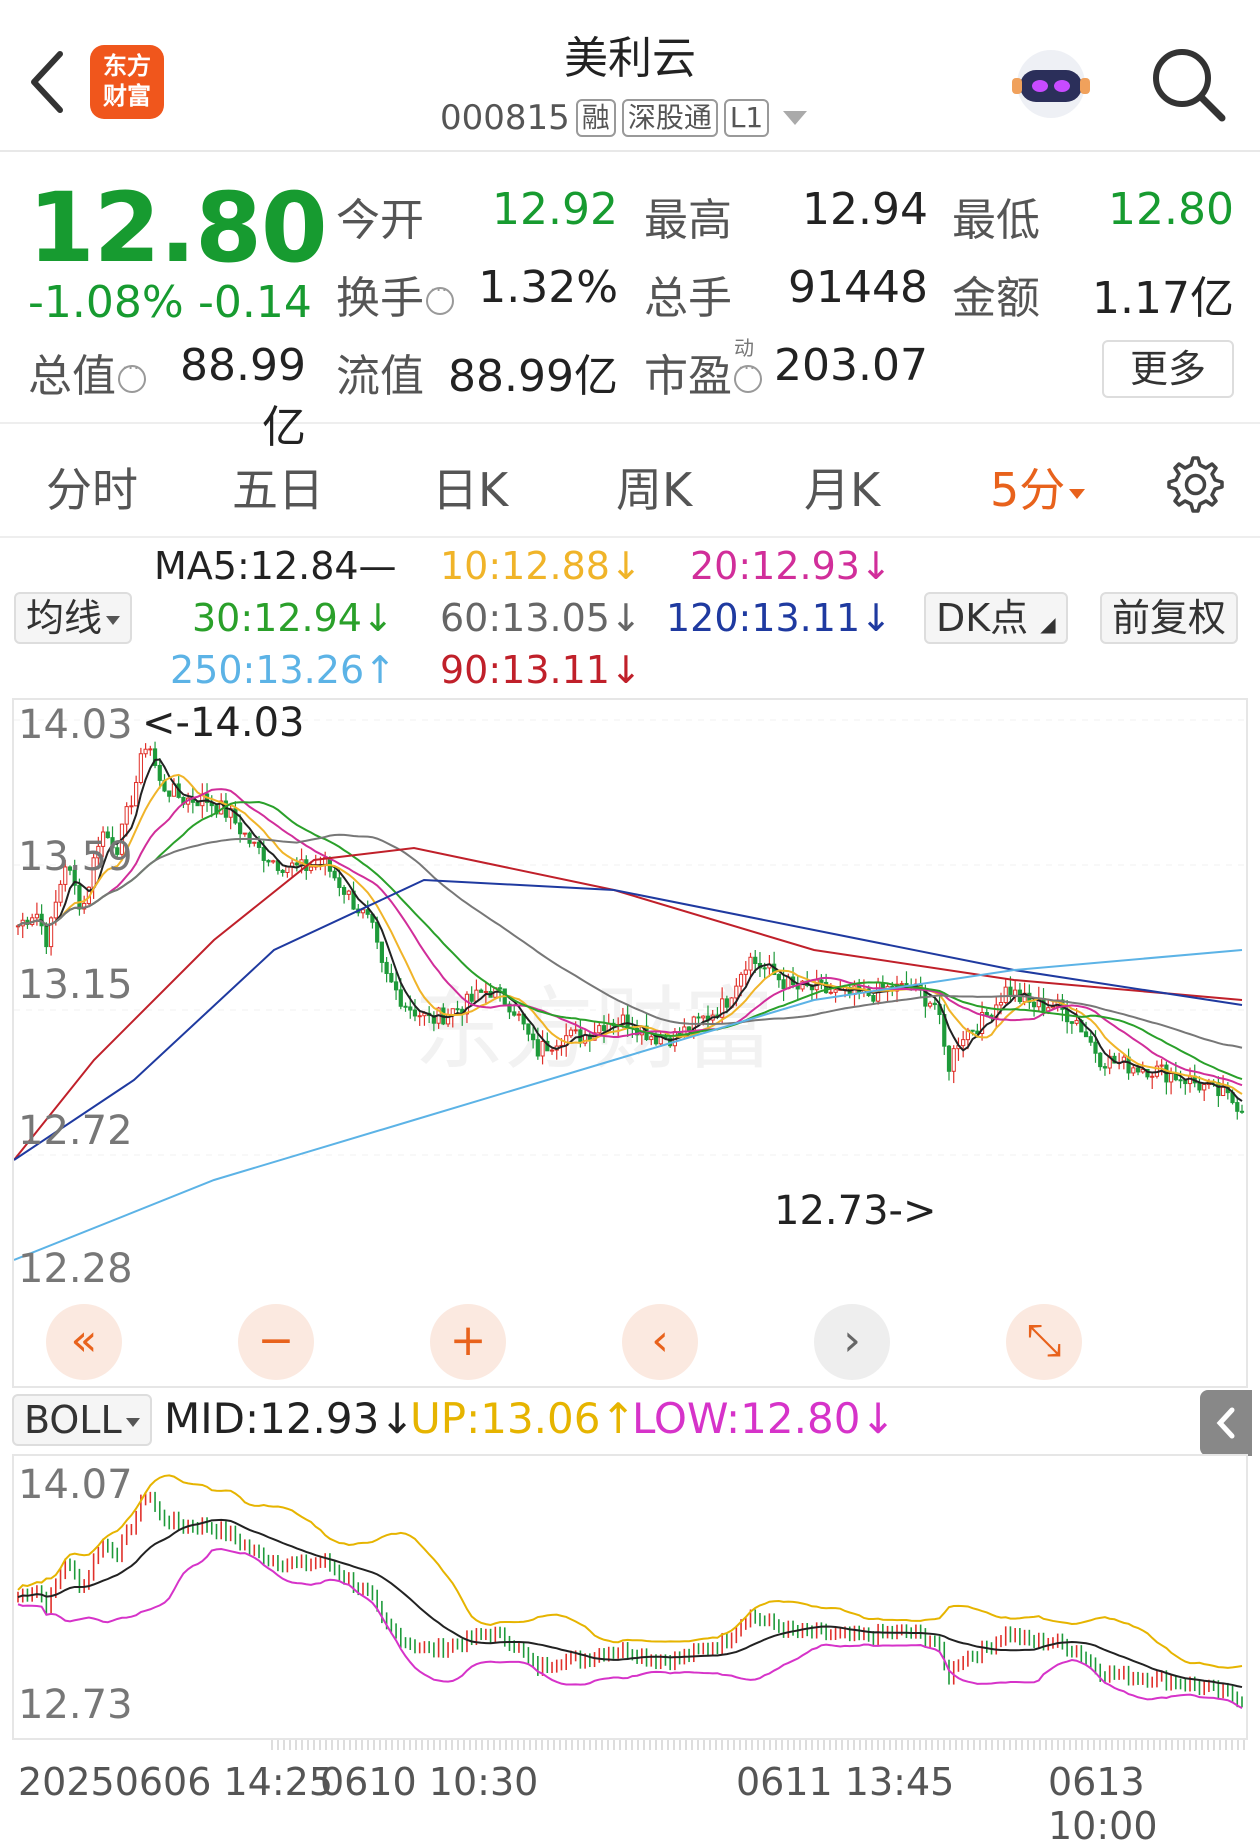 The image size is (1260, 1843). I want to click on zoom-in-icon: +, so click(468, 1342).